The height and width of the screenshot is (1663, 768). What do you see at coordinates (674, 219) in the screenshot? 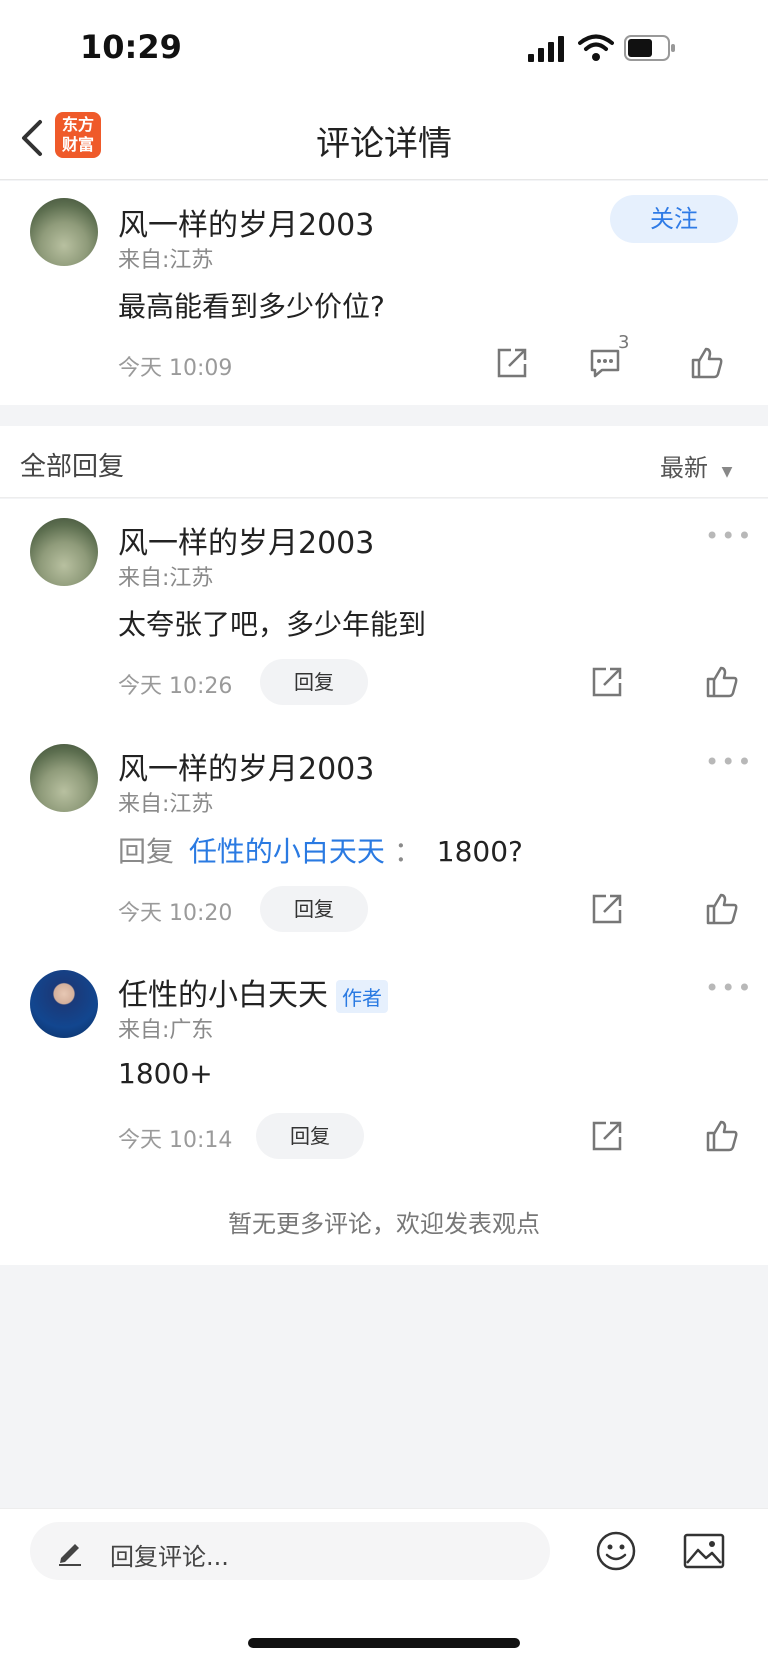
I see `follow-button: 关注` at bounding box center [674, 219].